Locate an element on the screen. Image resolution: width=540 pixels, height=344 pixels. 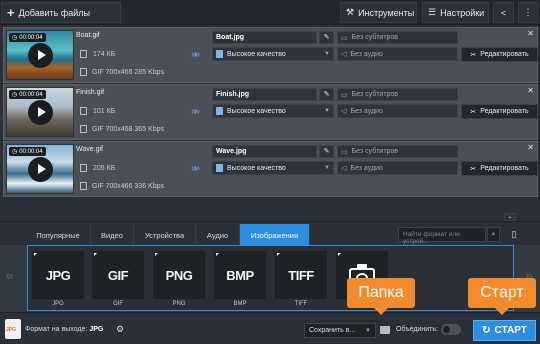
share-button: < is located at coordinates (503, 12).